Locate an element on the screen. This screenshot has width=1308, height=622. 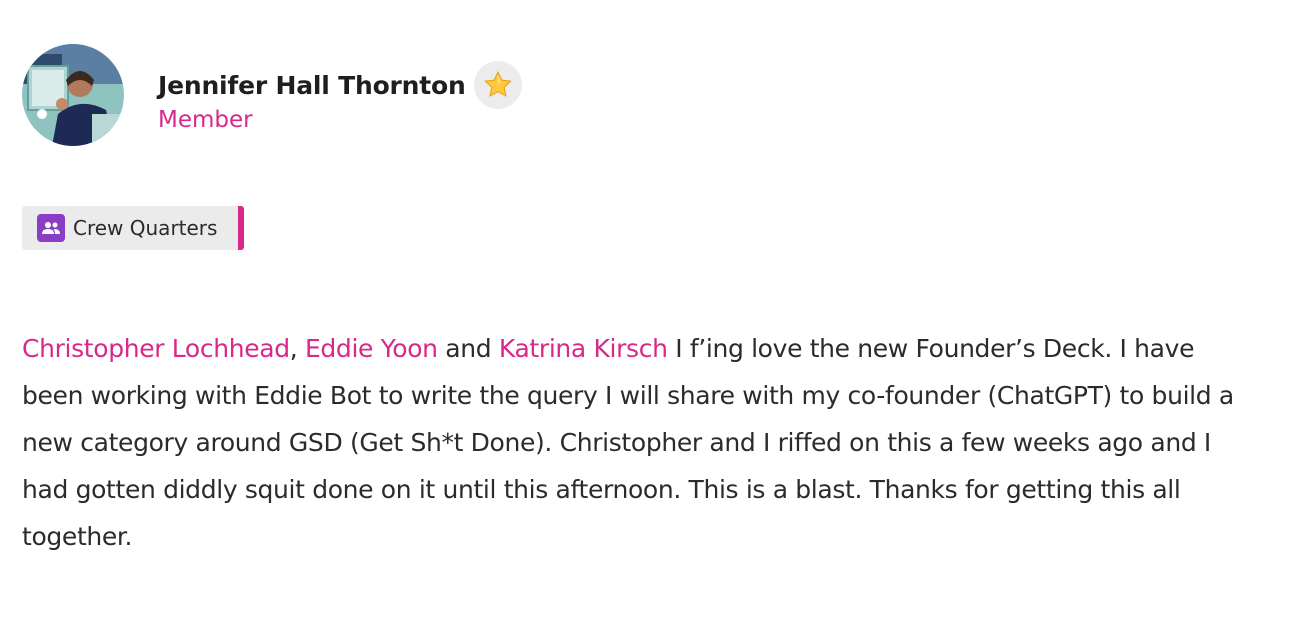
author-name-line: Jennifer Hall Thornton is located at coordinates (340, 85).